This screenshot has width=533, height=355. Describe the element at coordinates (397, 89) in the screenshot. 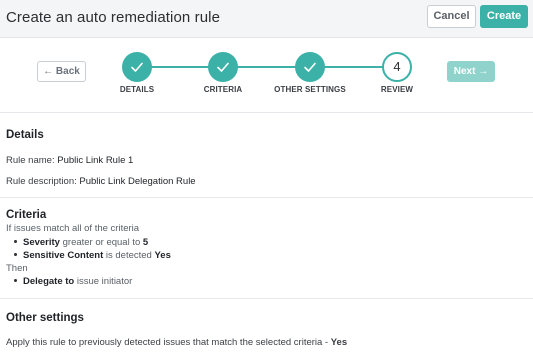

I see `step-label-review: REVIEW` at that location.